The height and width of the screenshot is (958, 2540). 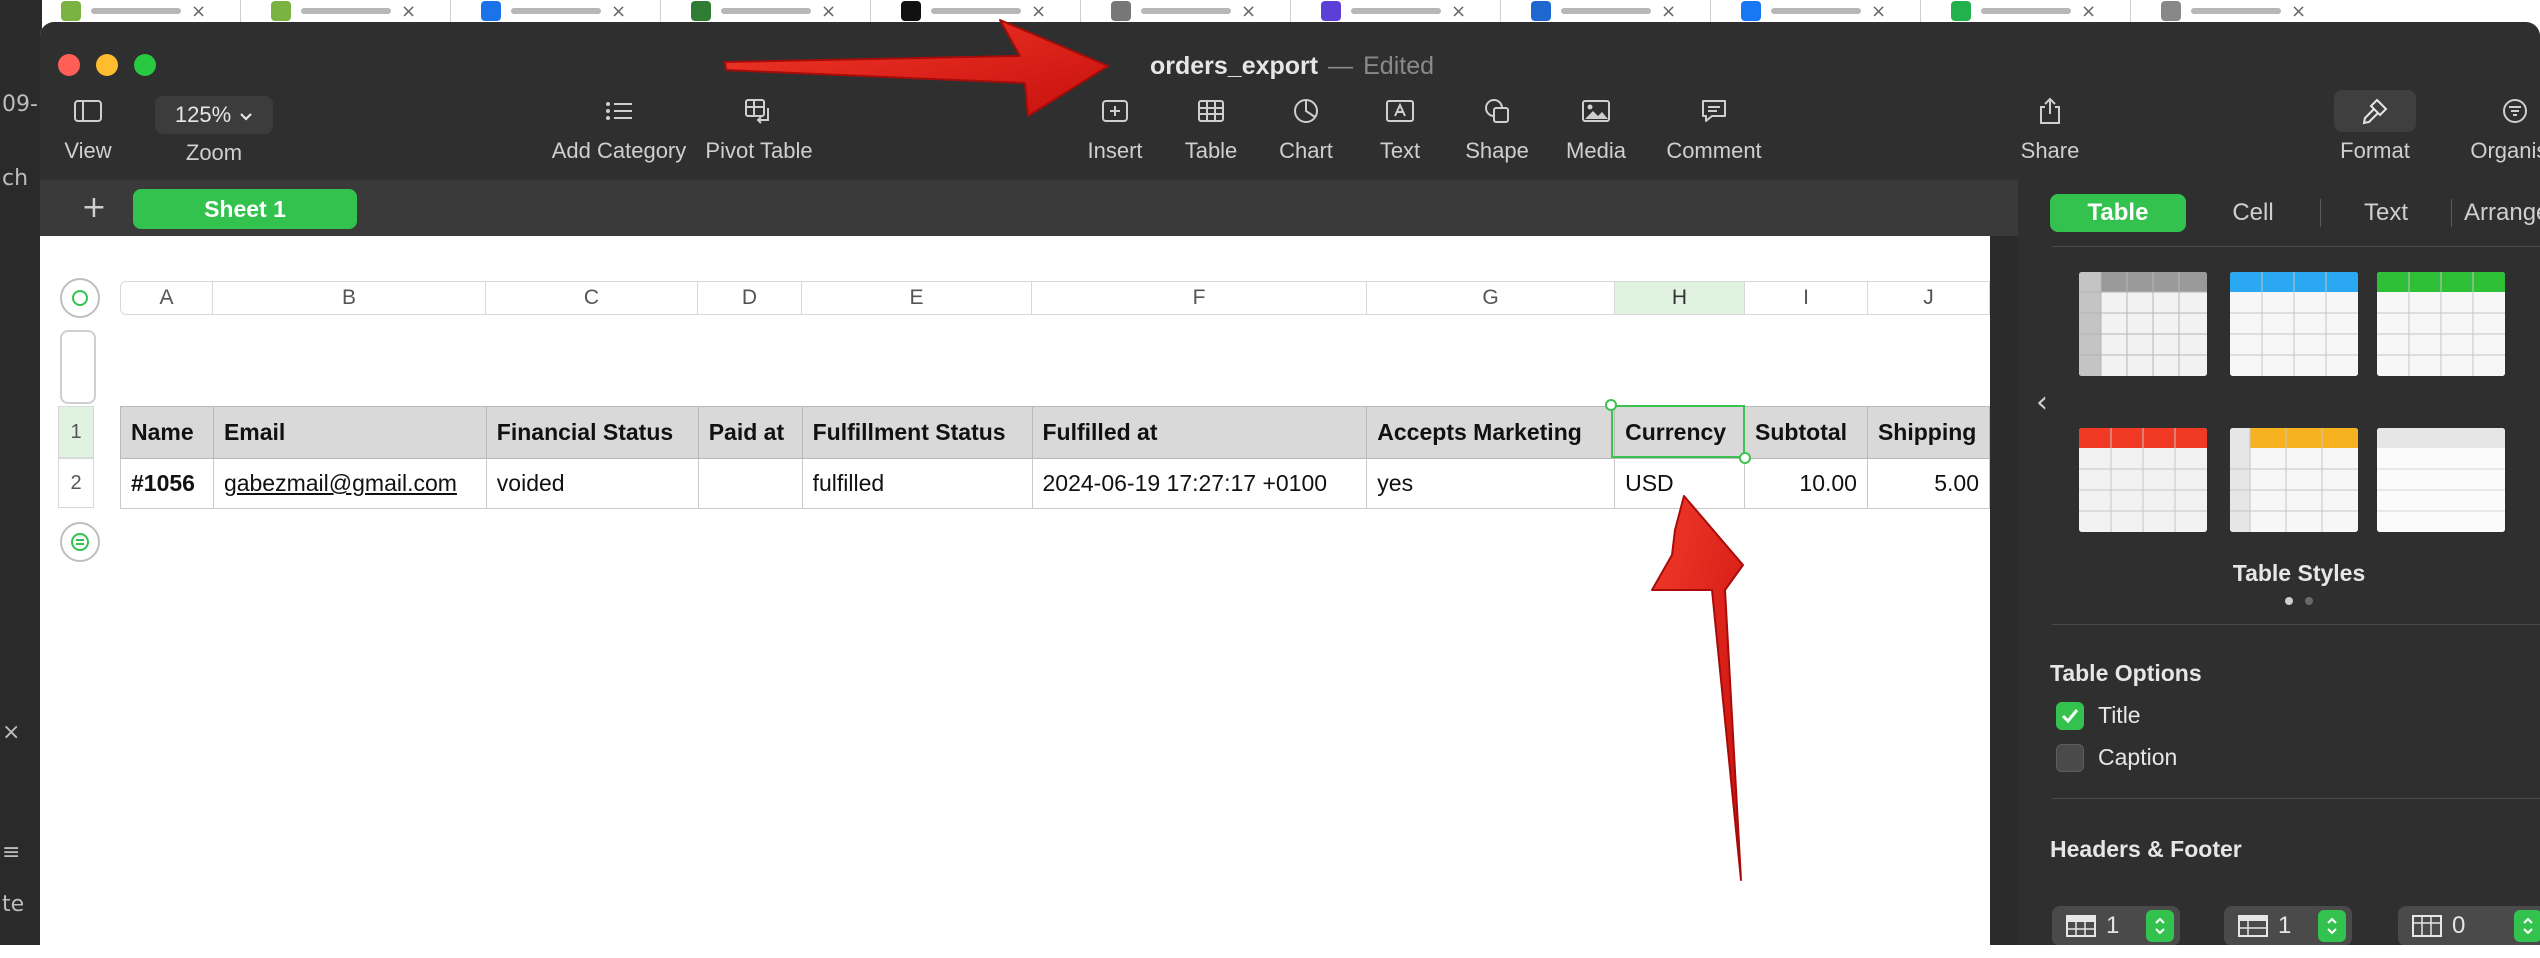 I want to click on comment-button: Comment, so click(x=1714, y=129).